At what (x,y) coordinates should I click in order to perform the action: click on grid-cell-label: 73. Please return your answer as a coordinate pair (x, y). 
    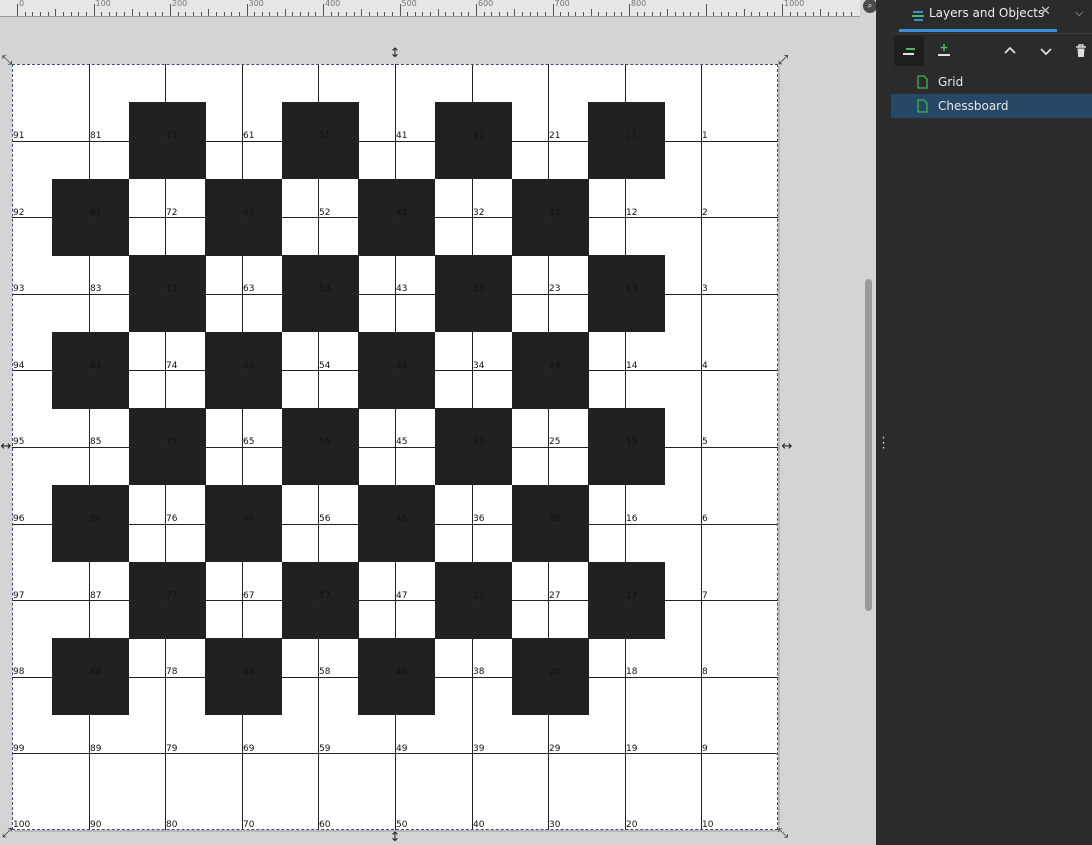
    Looking at the image, I should click on (172, 289).